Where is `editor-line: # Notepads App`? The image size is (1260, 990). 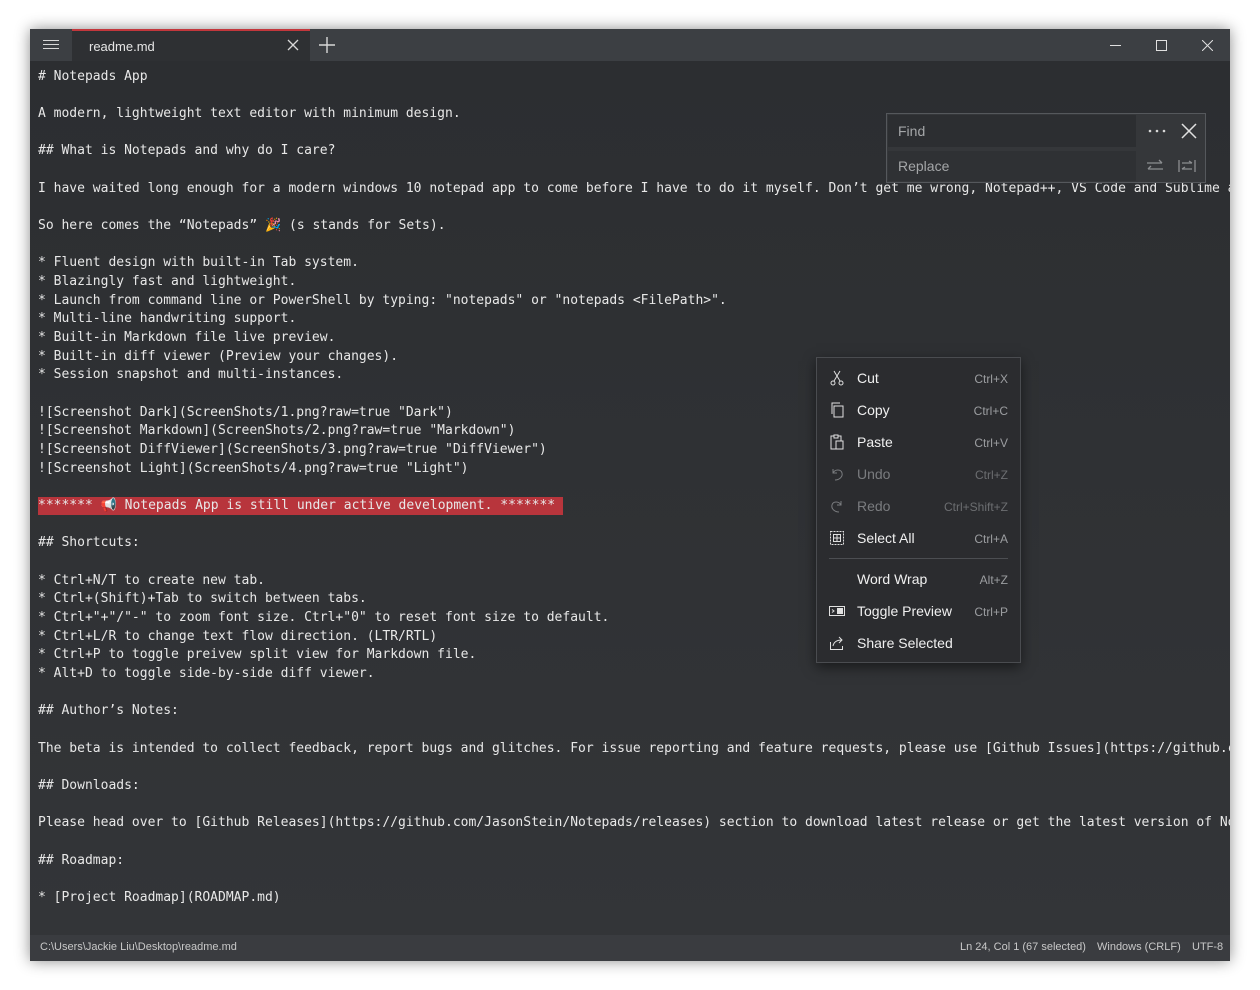
editor-line: # Notepads App is located at coordinates (93, 76).